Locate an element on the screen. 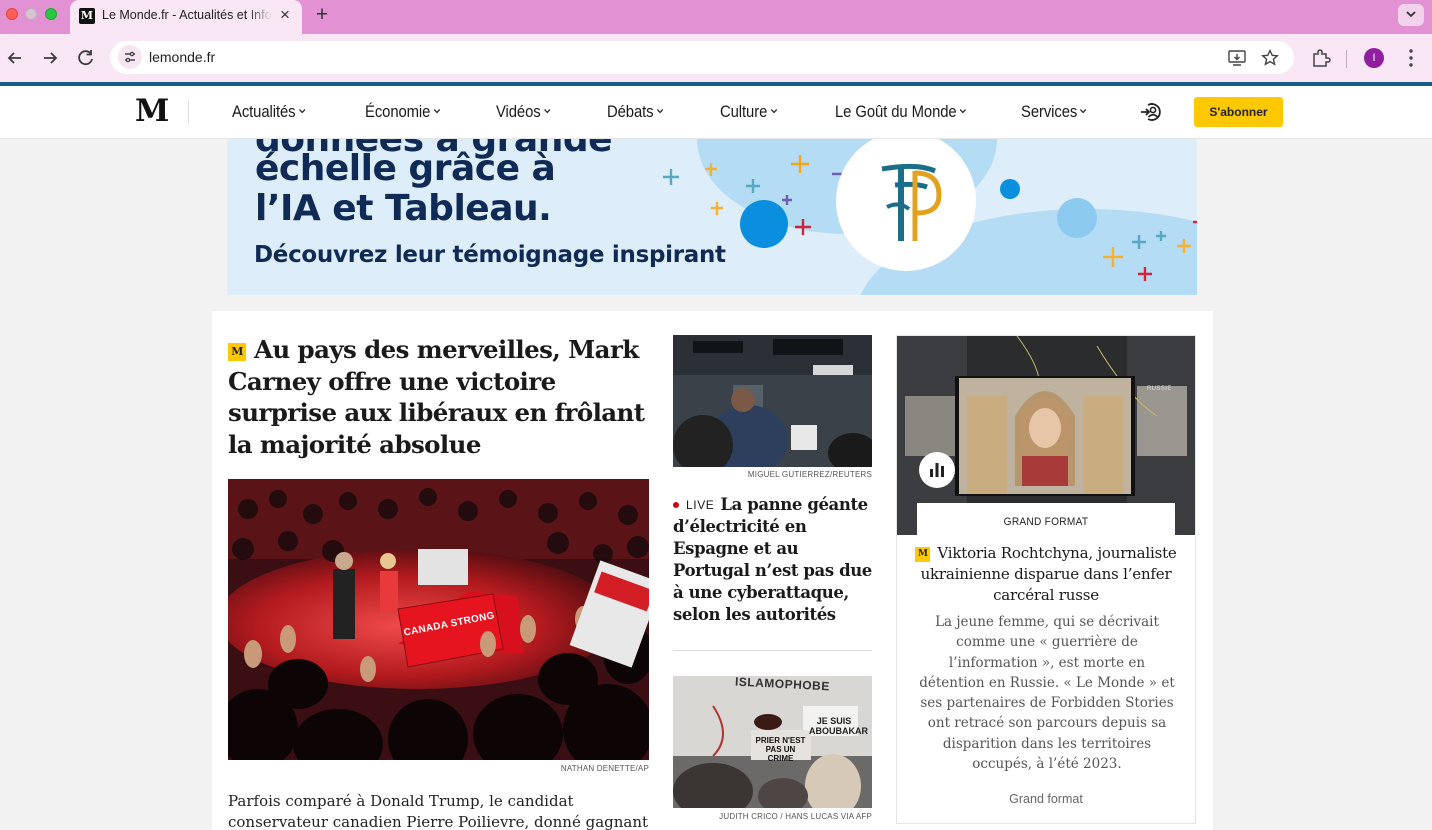 Image resolution: width=1432 pixels, height=830 pixels. nav-label: Le Goût du Monde is located at coordinates (896, 112).